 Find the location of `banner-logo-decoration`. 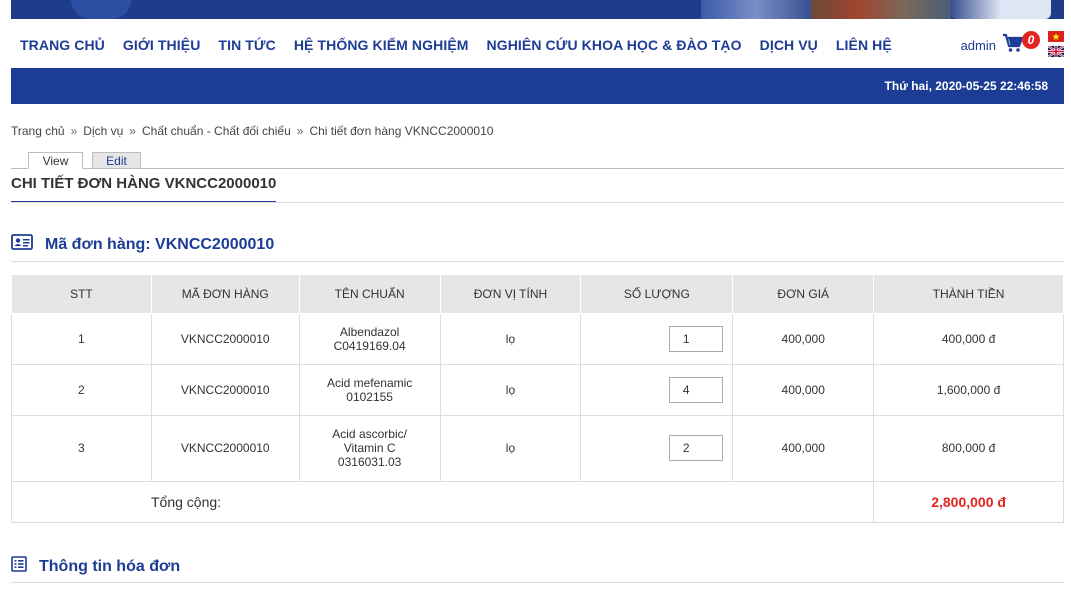

banner-logo-decoration is located at coordinates (101, 9).